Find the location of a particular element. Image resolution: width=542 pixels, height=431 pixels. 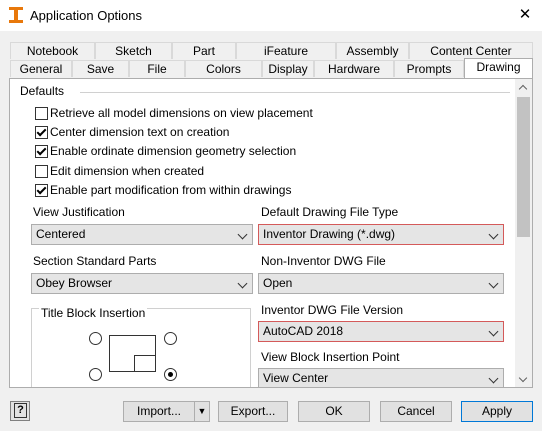

window-title: Application Options is located at coordinates (86, 15).